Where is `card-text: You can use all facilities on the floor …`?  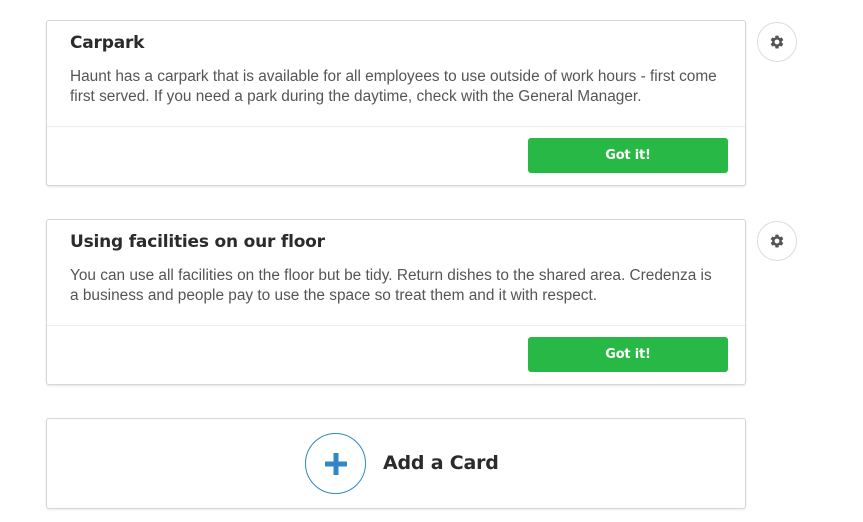
card-text: You can use all facilities on the floor … is located at coordinates (391, 285).